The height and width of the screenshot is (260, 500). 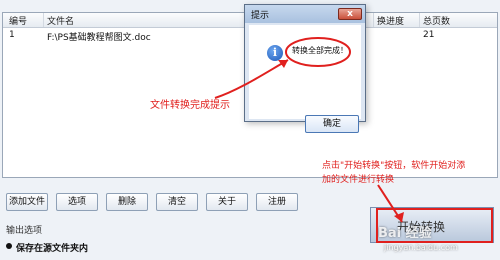 What do you see at coordinates (9, 246) in the screenshot?
I see `radio-selected-icon` at bounding box center [9, 246].